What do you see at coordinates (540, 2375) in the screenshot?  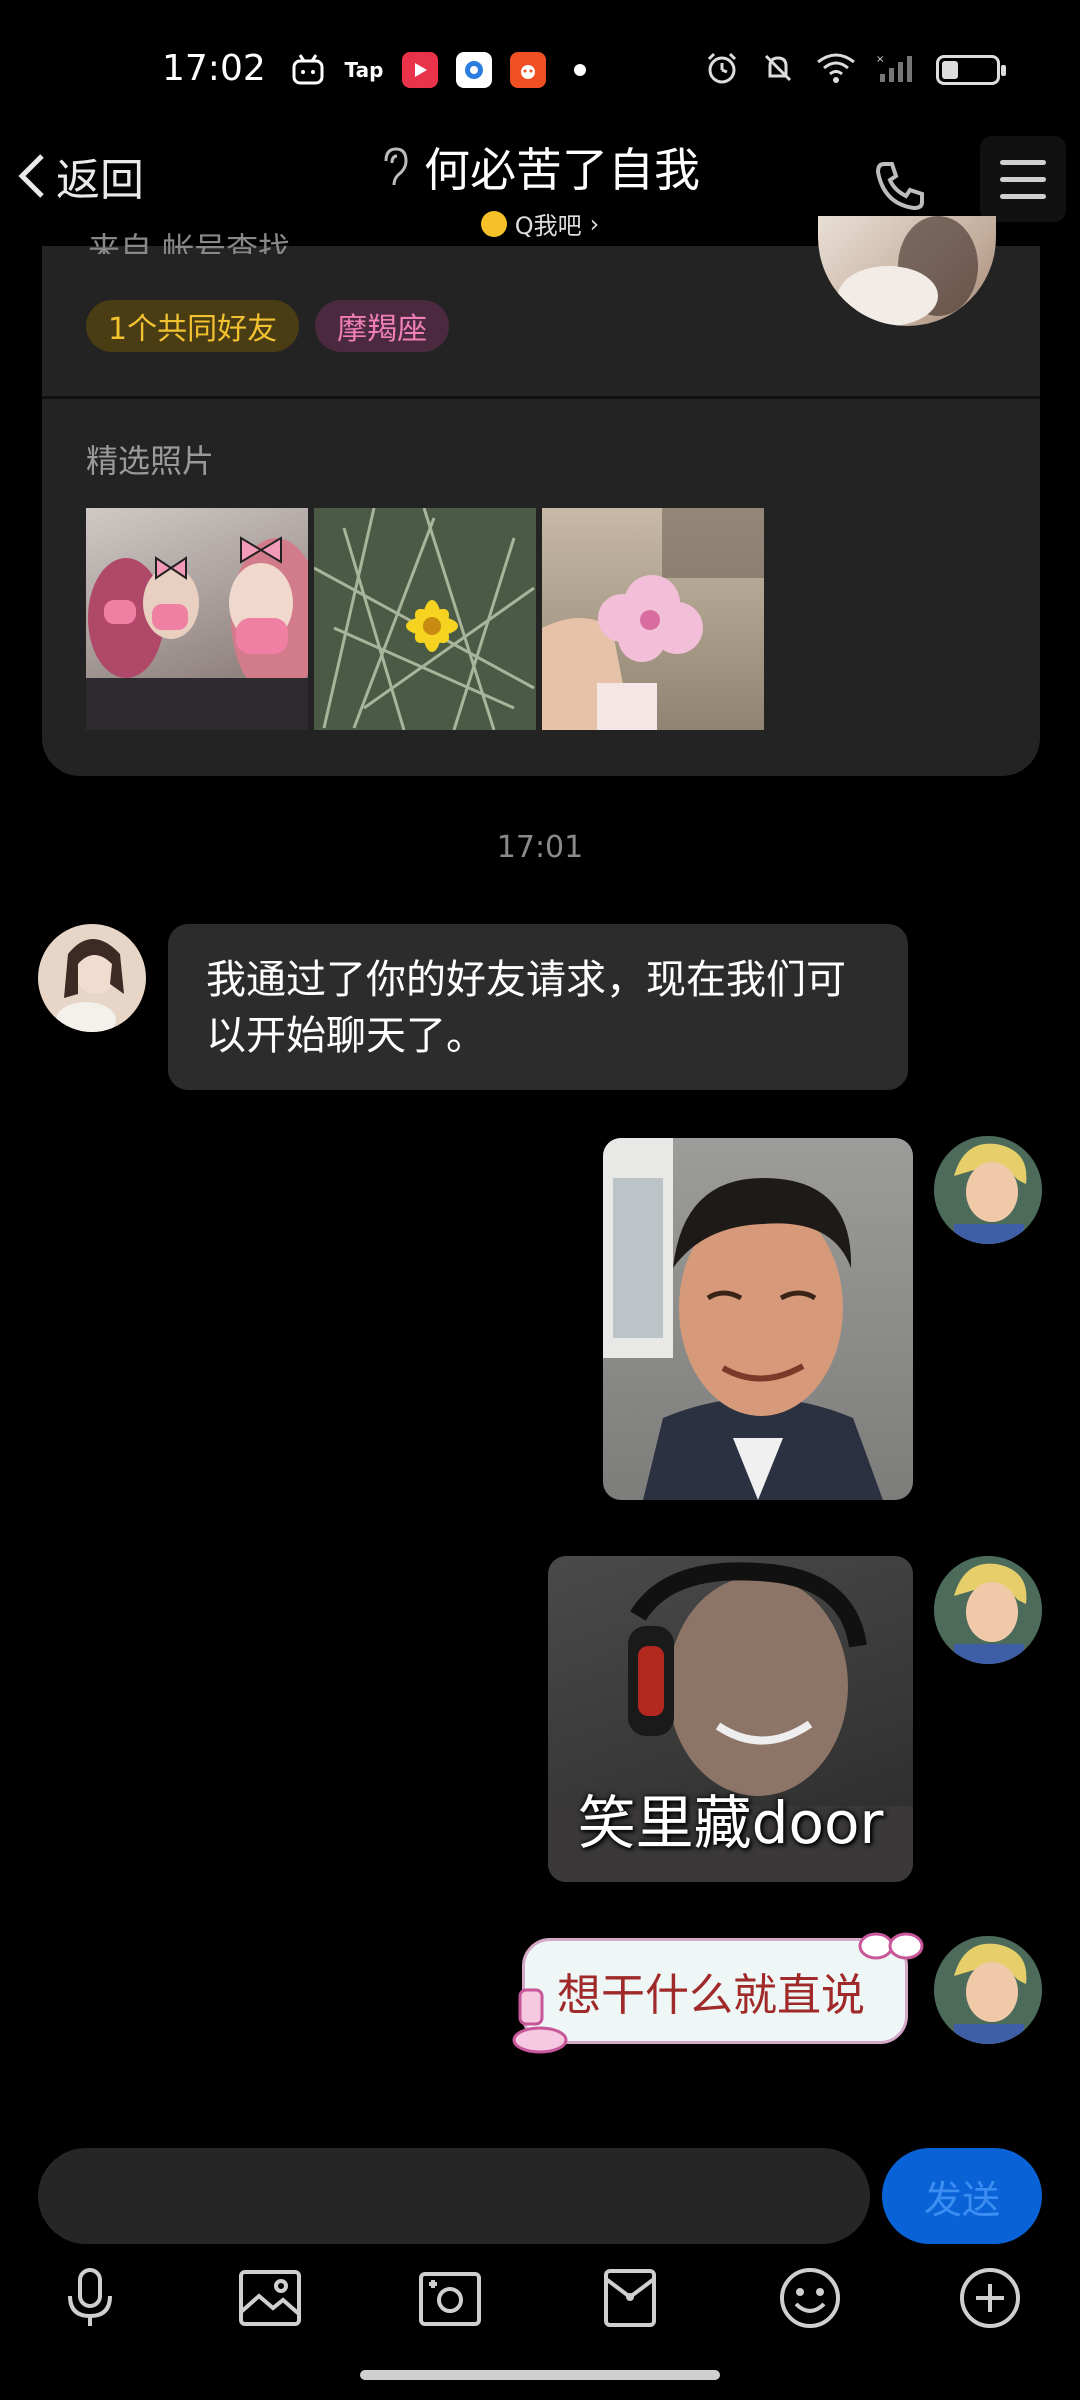 I see `home-indicator` at bounding box center [540, 2375].